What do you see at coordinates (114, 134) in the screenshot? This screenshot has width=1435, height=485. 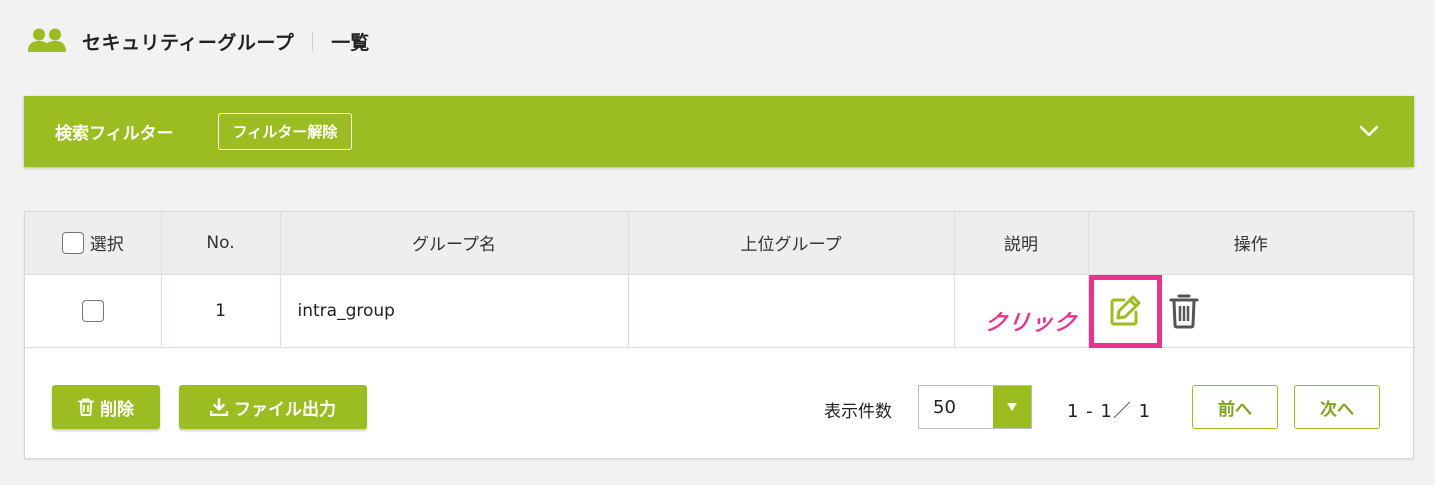 I see `search-filter-label: 検索フィルター` at bounding box center [114, 134].